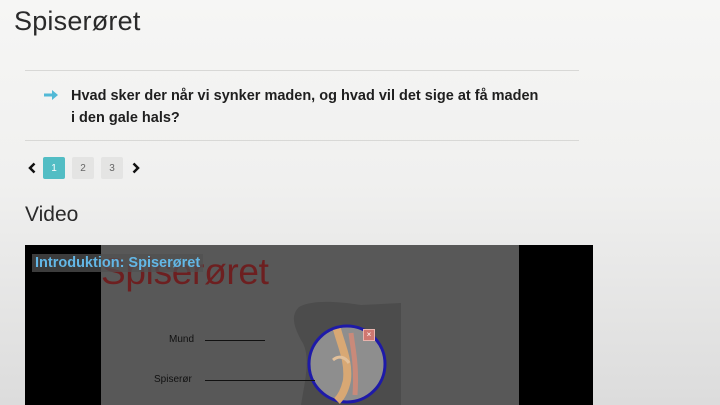 The image size is (720, 405). Describe the element at coordinates (118, 263) in the screenshot. I see `video-title-badge: Introduktion: Spiserøret` at that location.